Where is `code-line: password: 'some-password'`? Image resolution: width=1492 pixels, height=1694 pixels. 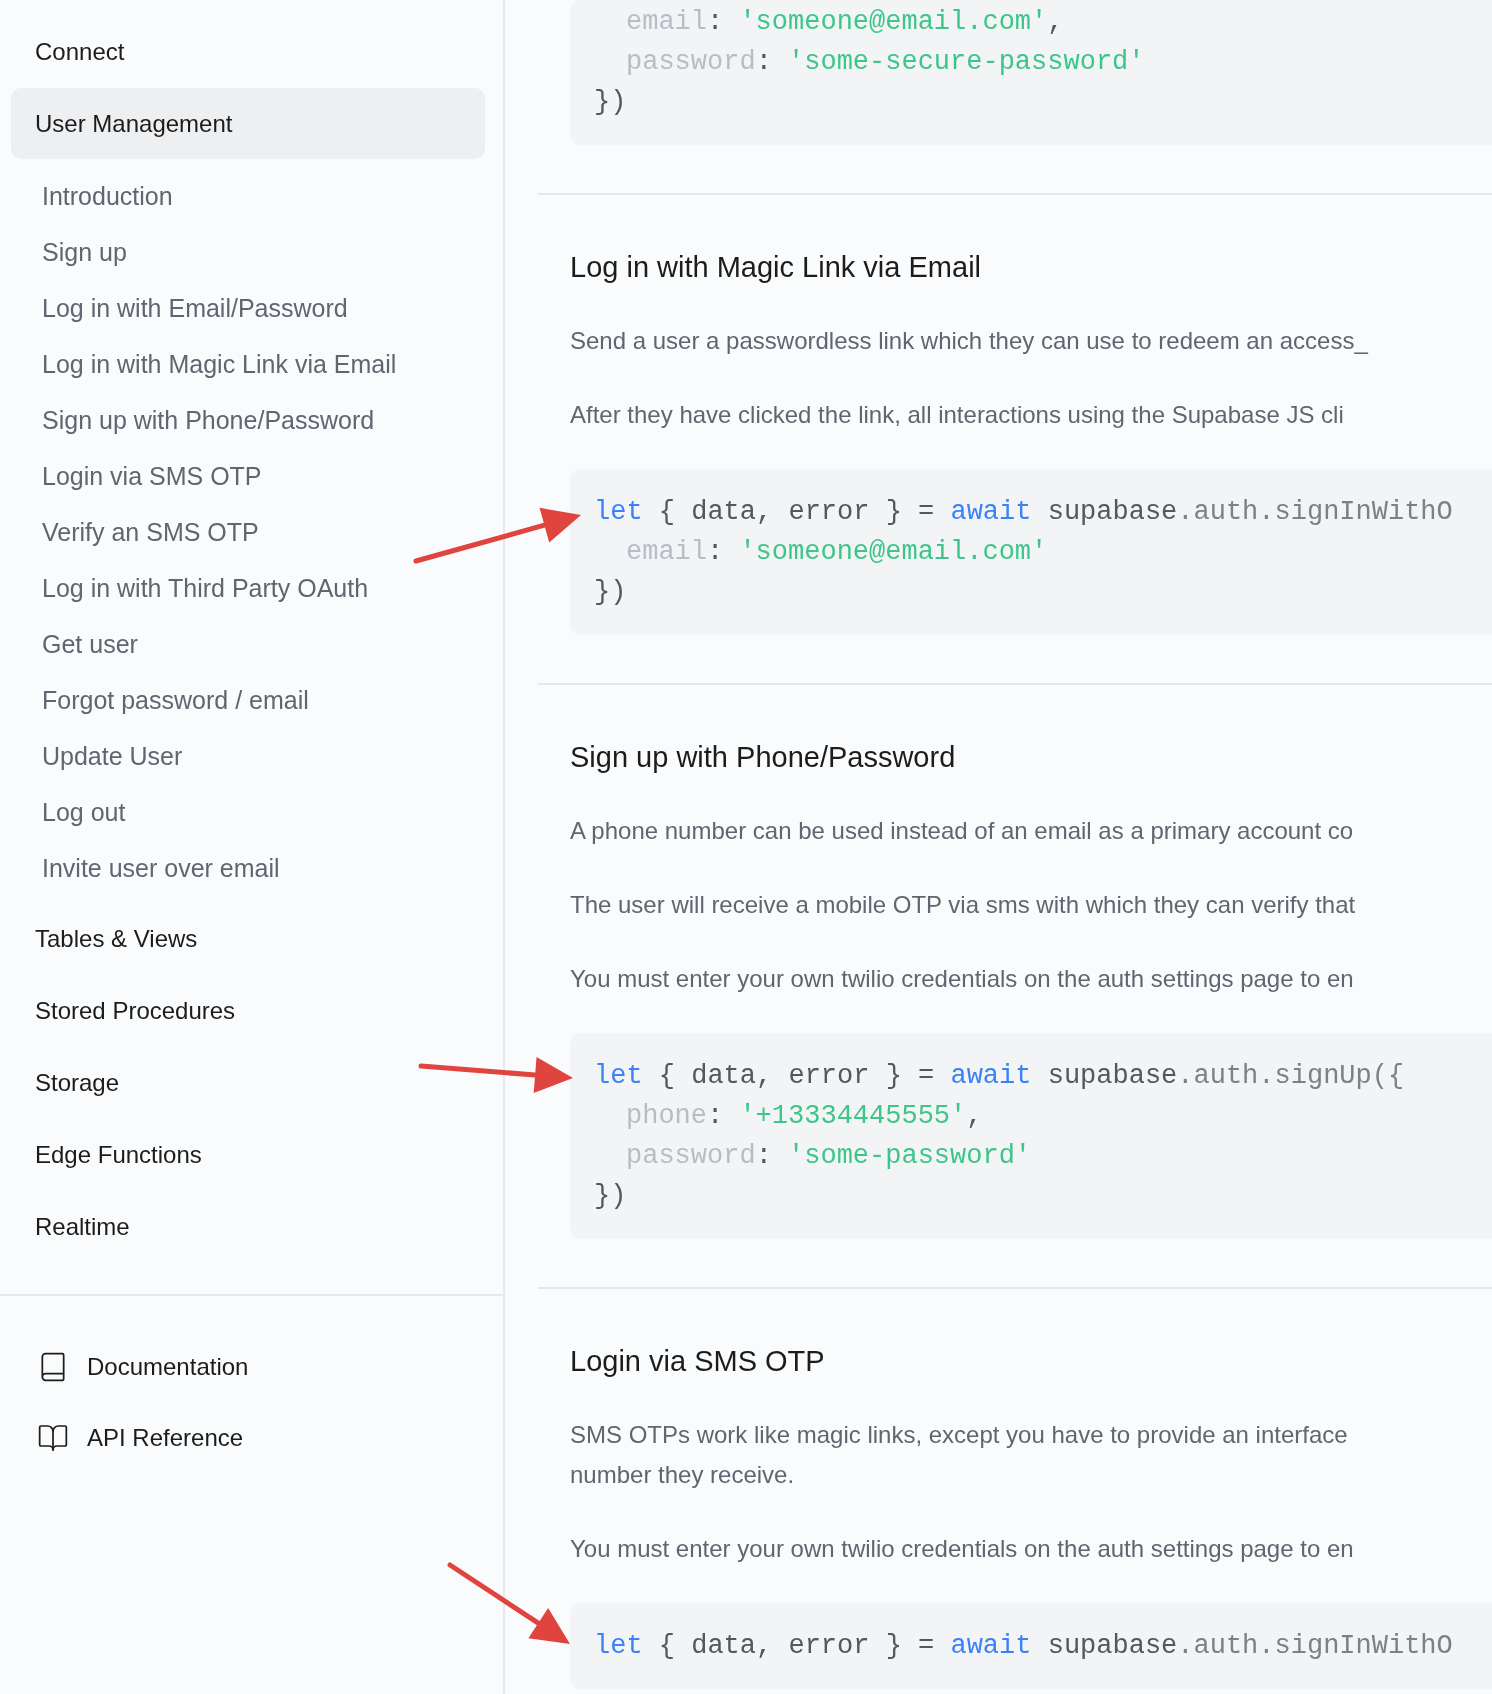
code-line: password: 'some-password' is located at coordinates (828, 1156).